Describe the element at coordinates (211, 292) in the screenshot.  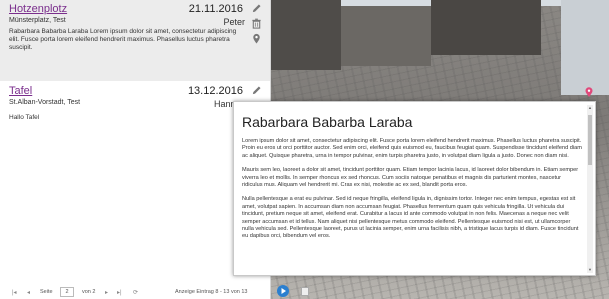
I see `pager-info: Anzeige Eintrag 8 - 13 von 13` at that location.